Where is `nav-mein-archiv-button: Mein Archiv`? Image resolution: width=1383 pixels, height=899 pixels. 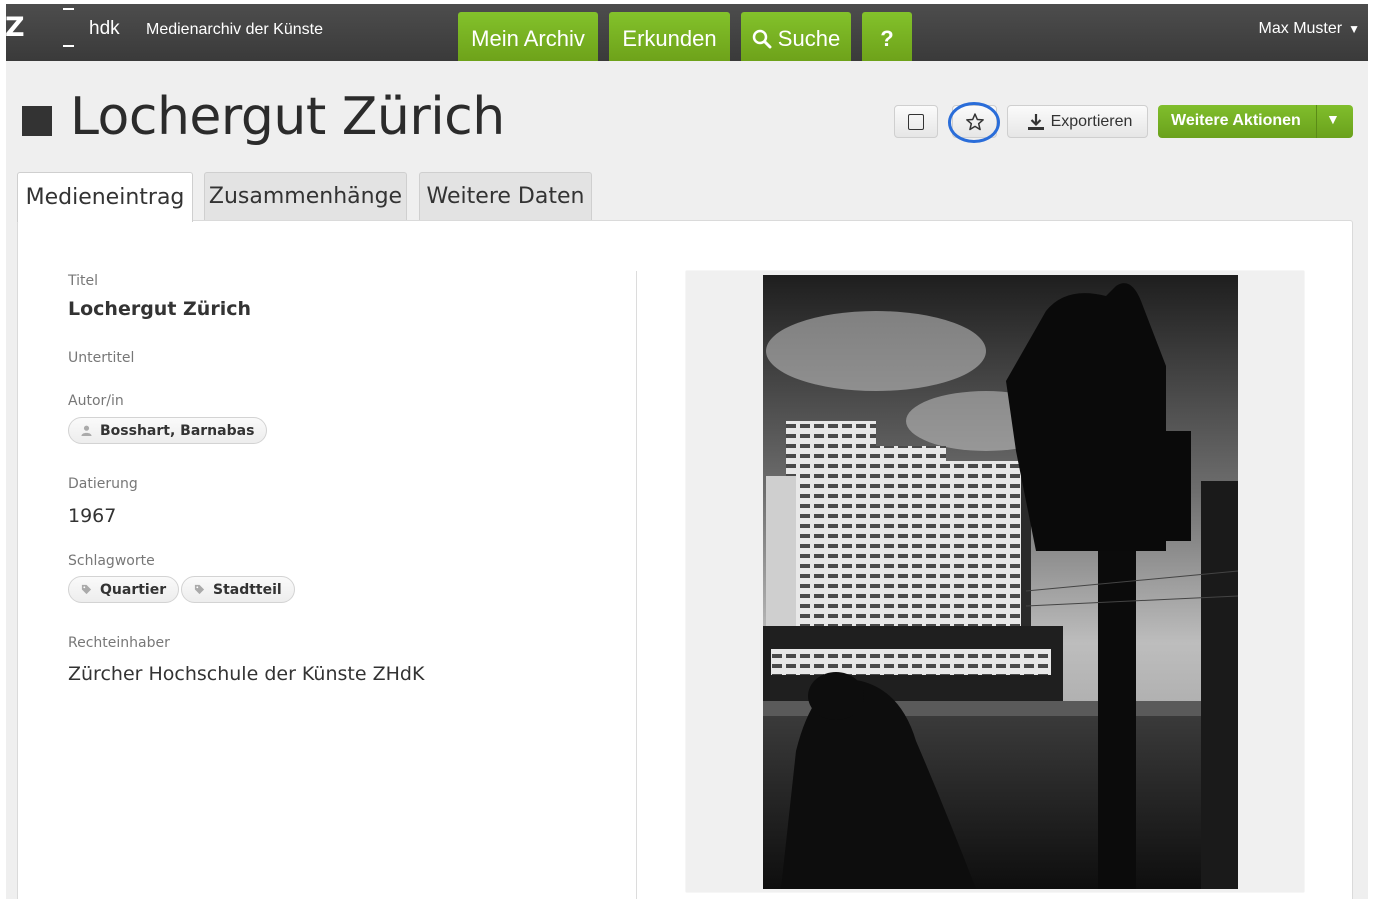
nav-mein-archiv-button: Mein Archiv is located at coordinates (528, 36).